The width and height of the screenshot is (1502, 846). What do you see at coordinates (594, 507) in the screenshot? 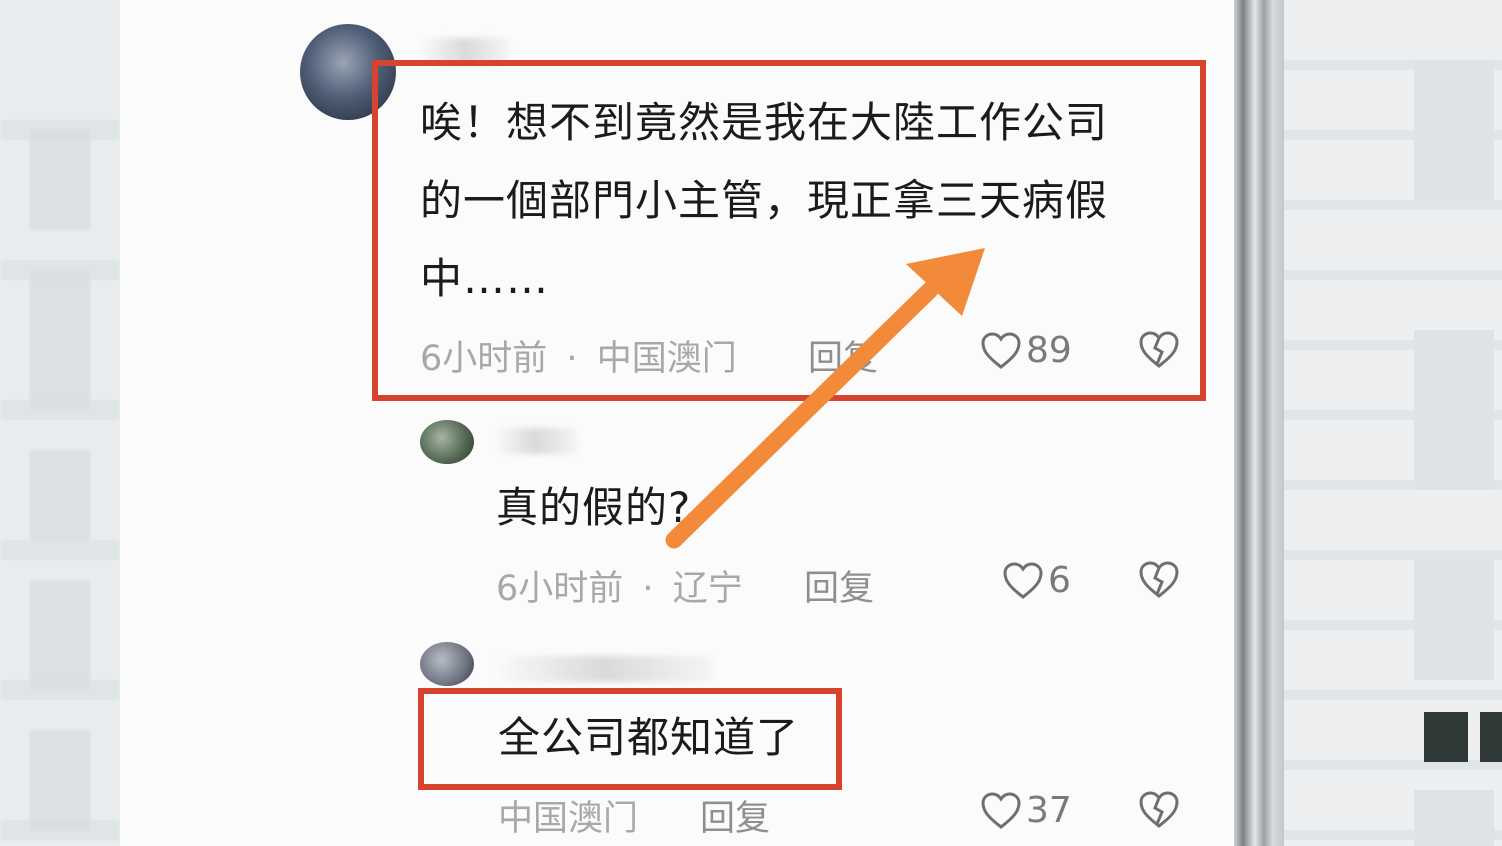
I see `comment-text: 真的假的?` at bounding box center [594, 507].